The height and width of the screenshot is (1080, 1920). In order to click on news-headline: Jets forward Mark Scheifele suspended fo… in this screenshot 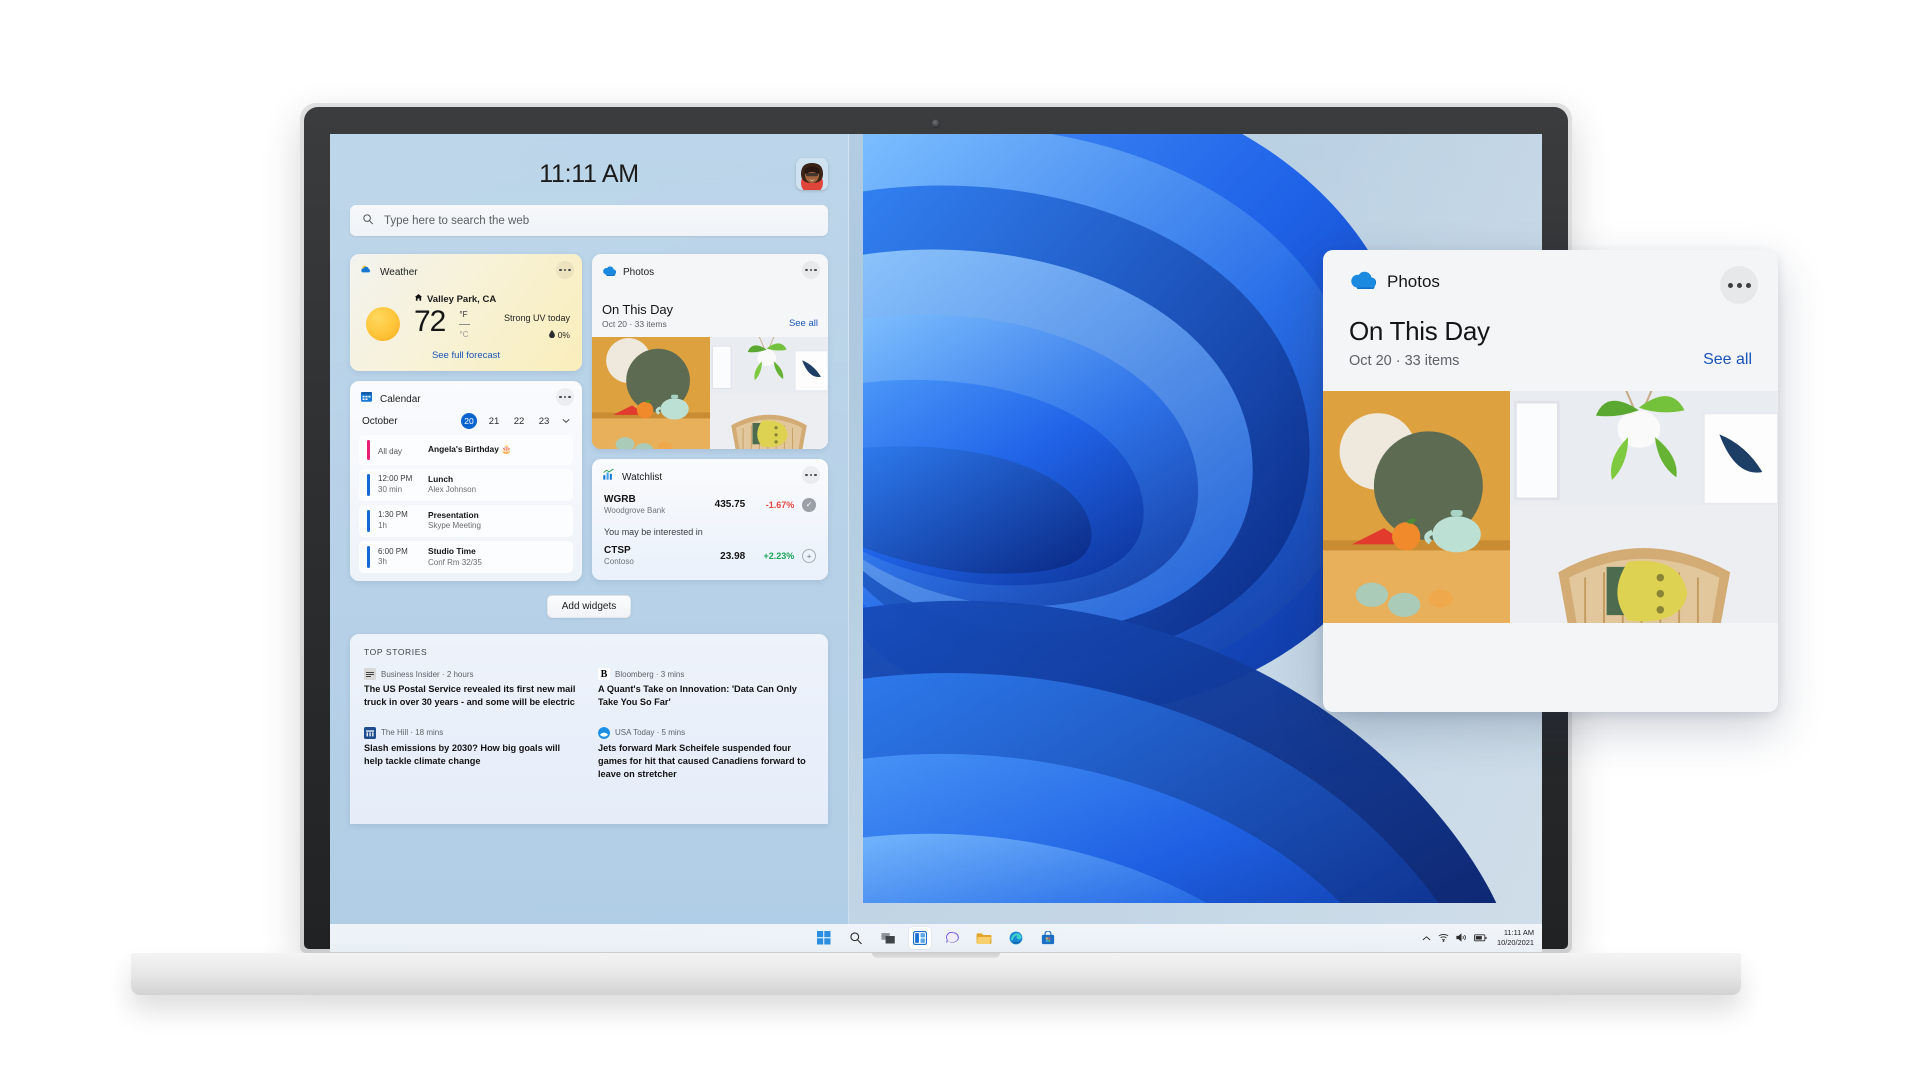, I will do `click(706, 761)`.